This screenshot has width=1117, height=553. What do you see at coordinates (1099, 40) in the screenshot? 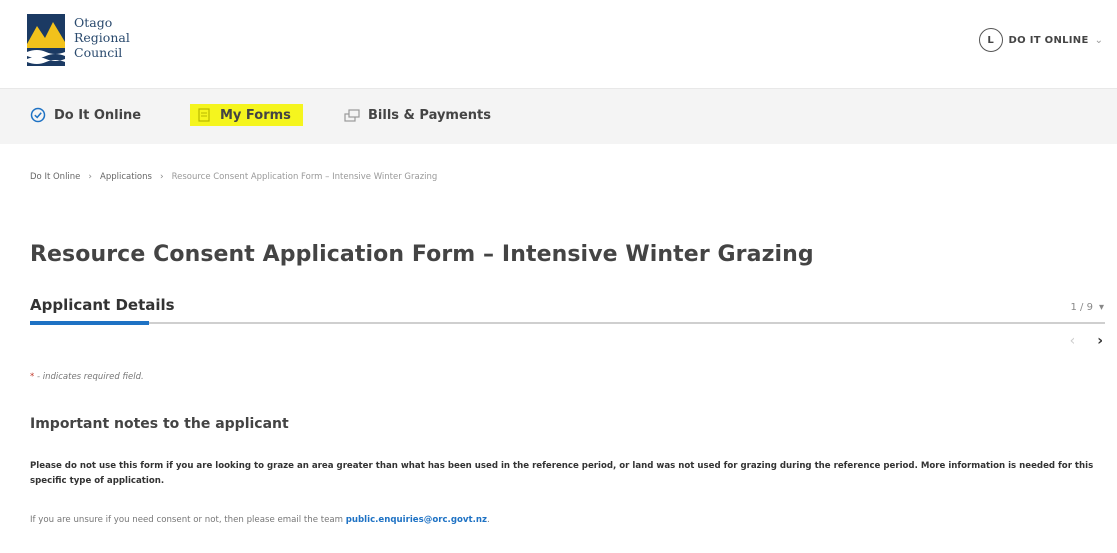
I see `chevron-down-icon: ⌄` at bounding box center [1099, 40].